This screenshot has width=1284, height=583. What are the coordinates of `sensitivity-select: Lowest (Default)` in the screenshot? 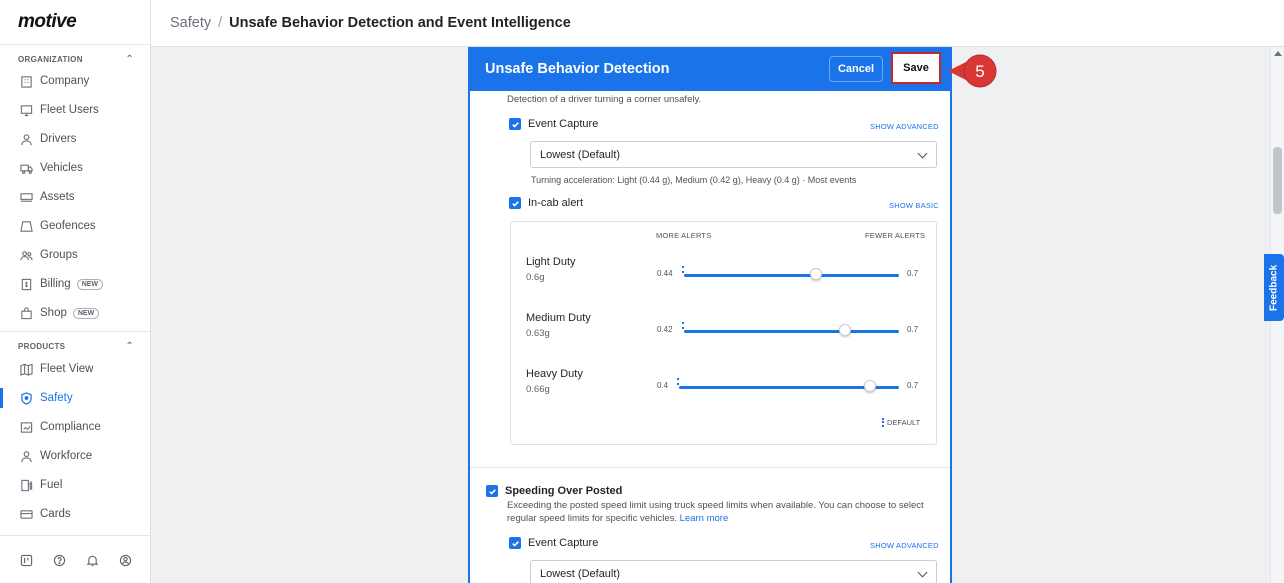 It's located at (733, 154).